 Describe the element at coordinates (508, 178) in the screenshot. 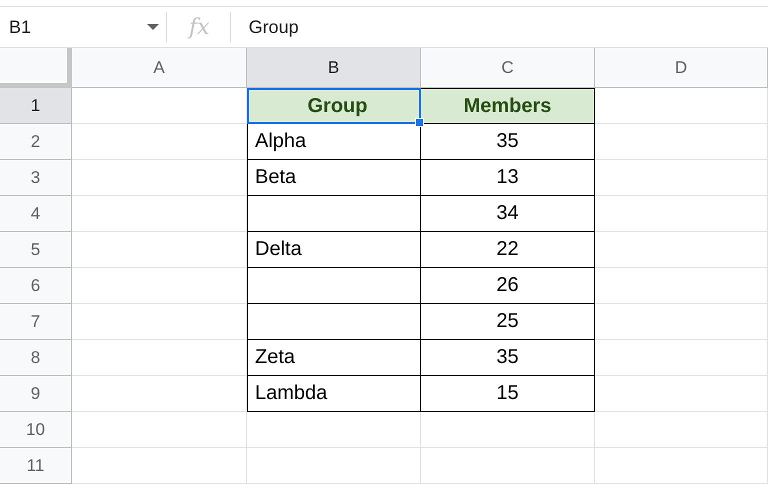

I see `table-cell: 13` at that location.